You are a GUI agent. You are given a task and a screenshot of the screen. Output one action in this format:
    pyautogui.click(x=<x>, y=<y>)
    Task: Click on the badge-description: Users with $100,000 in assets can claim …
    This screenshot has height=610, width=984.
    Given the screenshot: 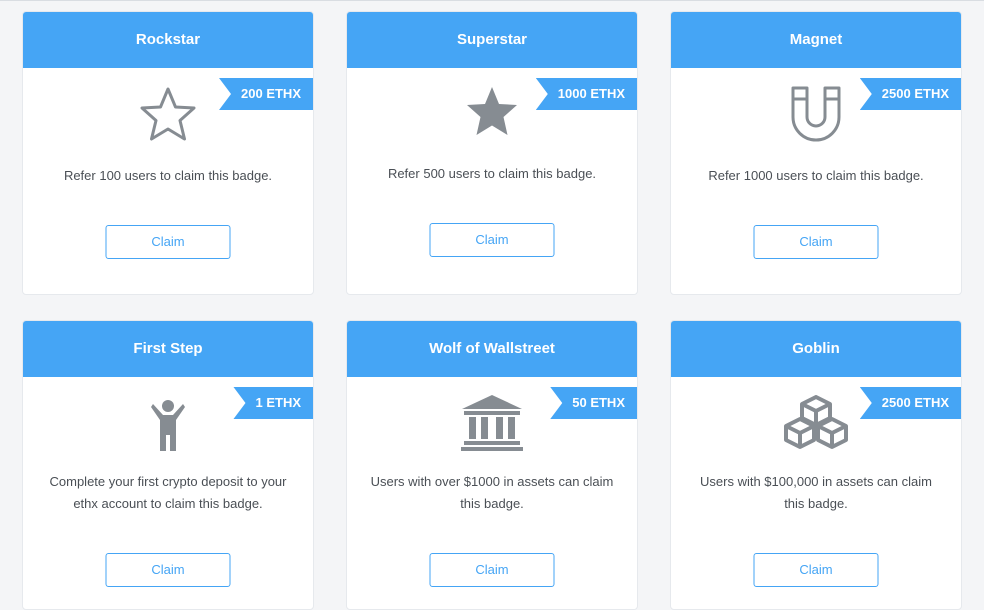 What is the action you would take?
    pyautogui.click(x=816, y=492)
    